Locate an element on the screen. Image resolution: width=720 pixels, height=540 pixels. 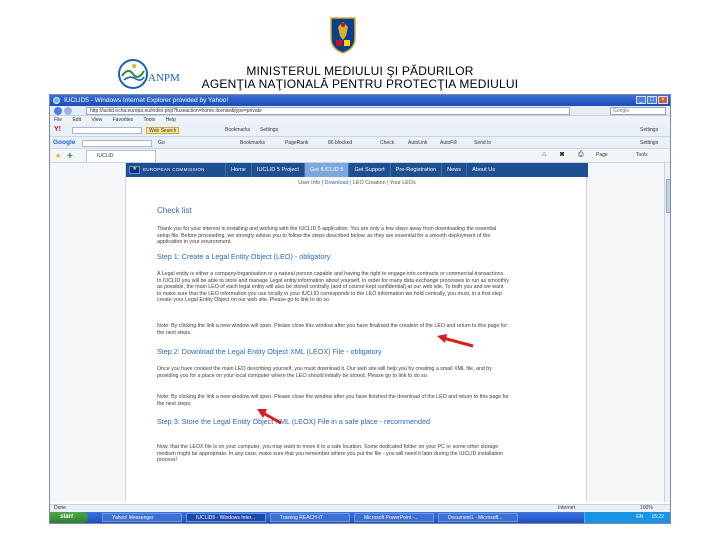
language-indicator: EN is located at coordinates (639, 517).